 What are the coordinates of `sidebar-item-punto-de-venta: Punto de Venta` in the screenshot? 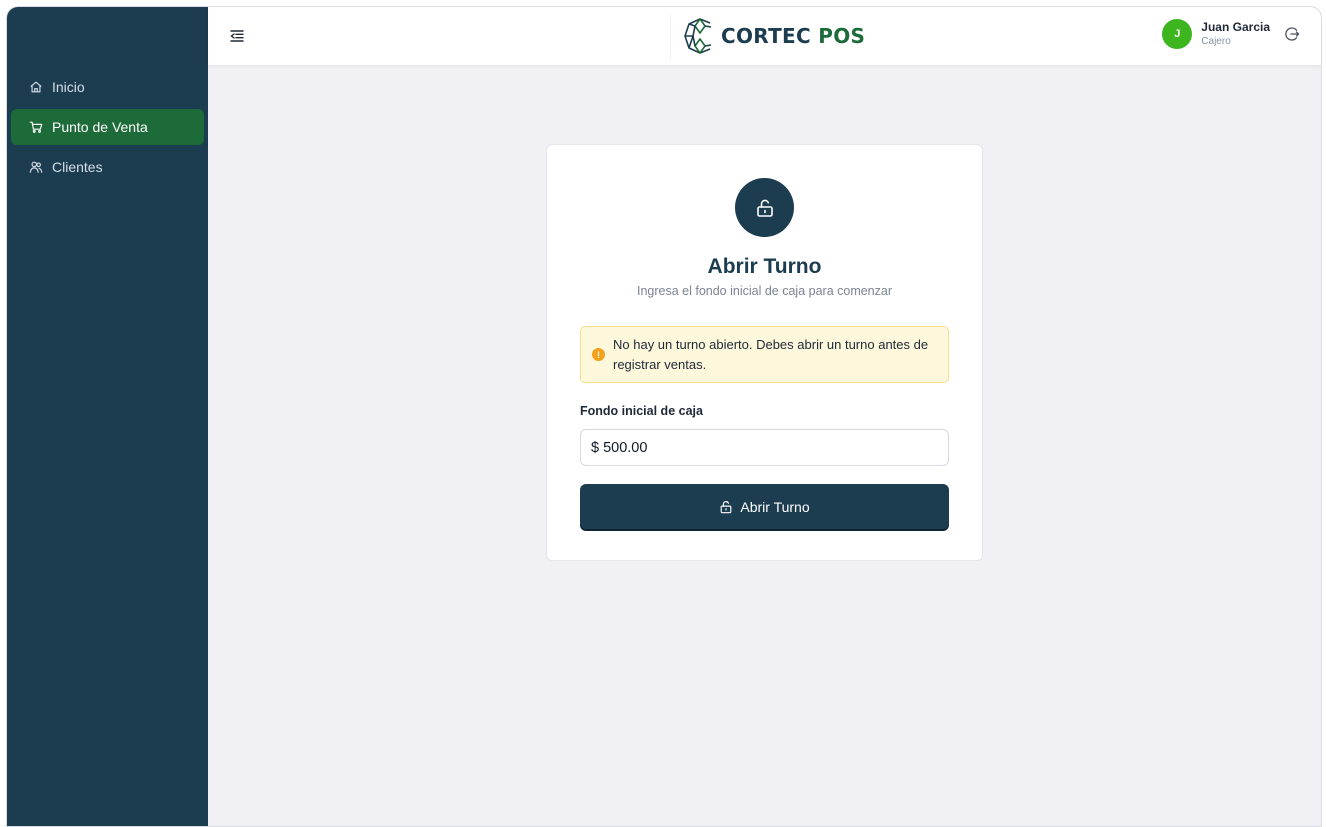 It's located at (107, 127).